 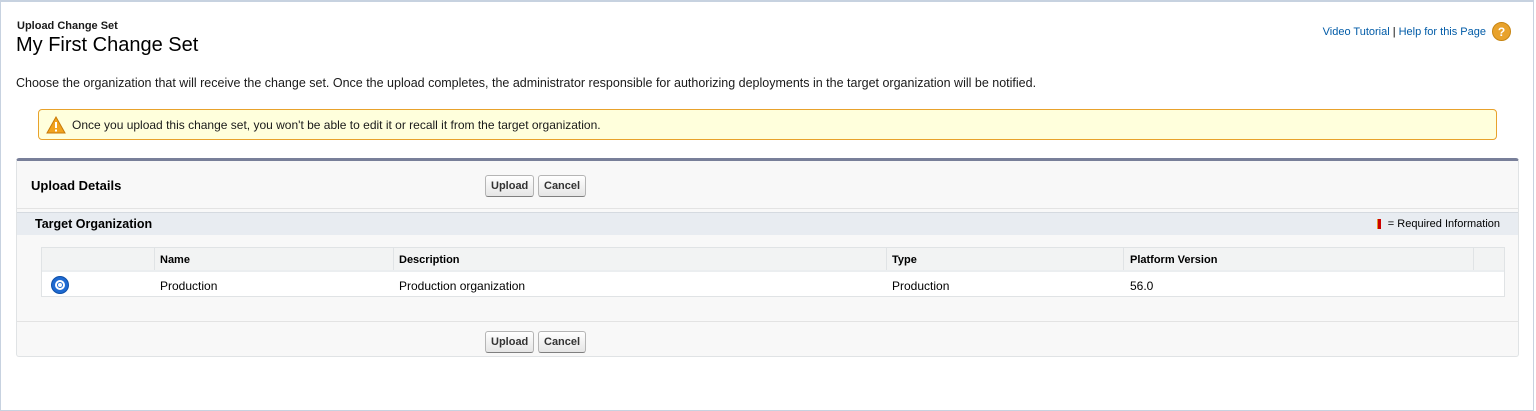 What do you see at coordinates (462, 286) in the screenshot?
I see `cell-description: Production organization` at bounding box center [462, 286].